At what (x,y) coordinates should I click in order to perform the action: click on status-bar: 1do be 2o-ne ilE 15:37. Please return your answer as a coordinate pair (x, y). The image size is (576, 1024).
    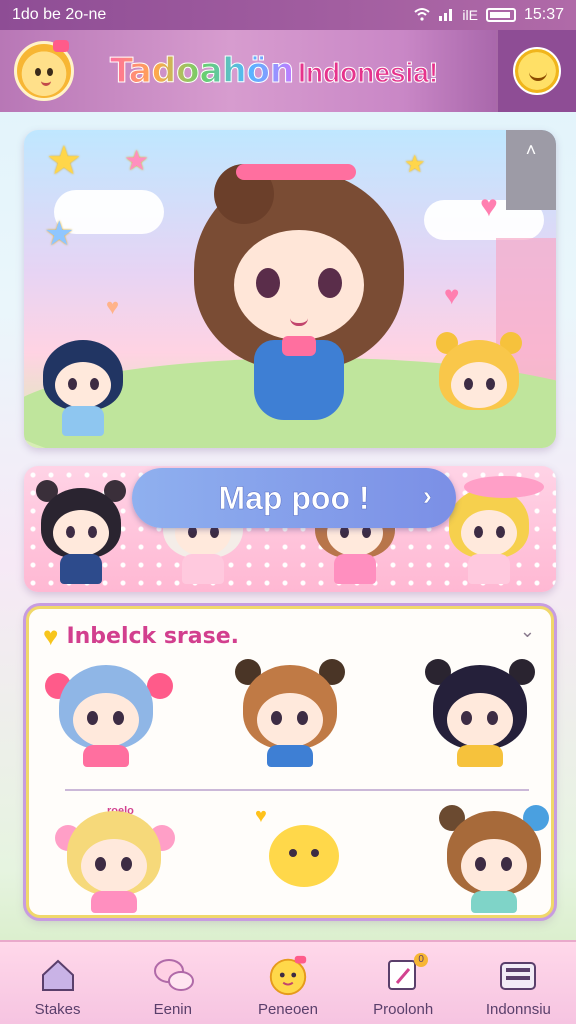
    Looking at the image, I should click on (288, 15).